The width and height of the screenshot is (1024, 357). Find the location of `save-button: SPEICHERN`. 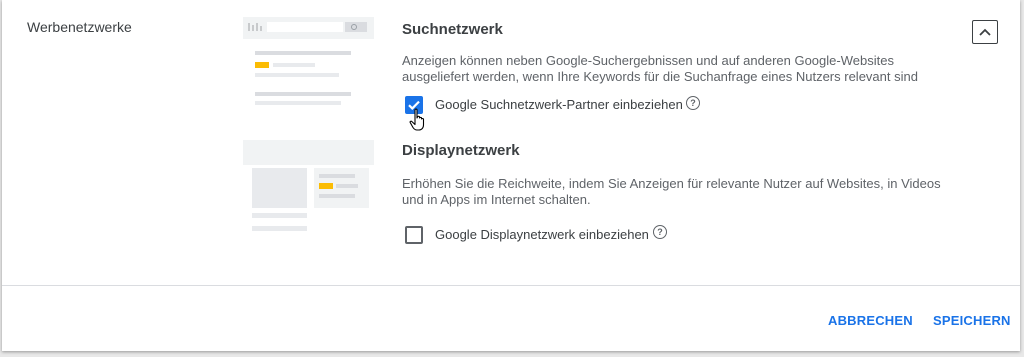

save-button: SPEICHERN is located at coordinates (972, 320).